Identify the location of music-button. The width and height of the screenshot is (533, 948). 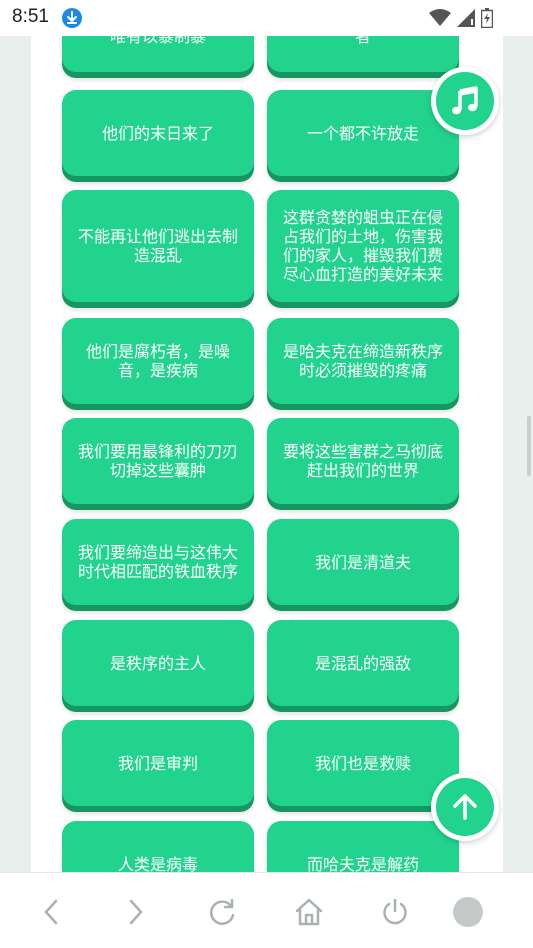
(465, 101).